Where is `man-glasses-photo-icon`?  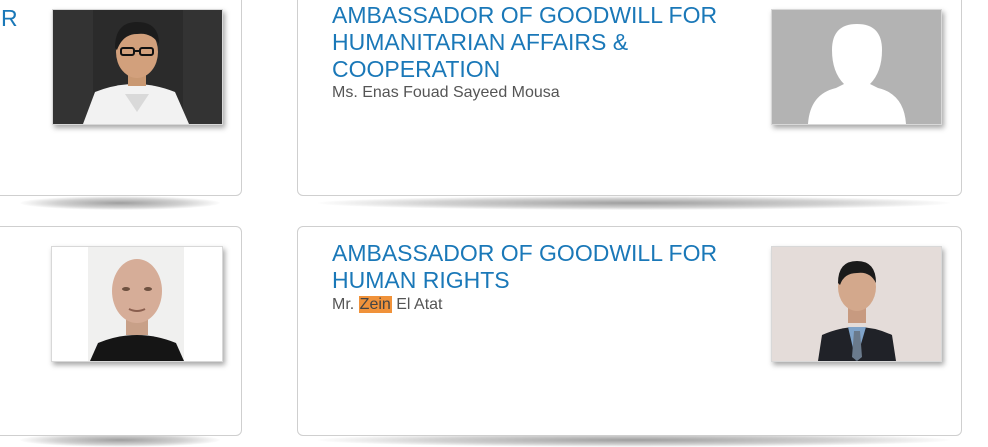 man-glasses-photo-icon is located at coordinates (137, 67).